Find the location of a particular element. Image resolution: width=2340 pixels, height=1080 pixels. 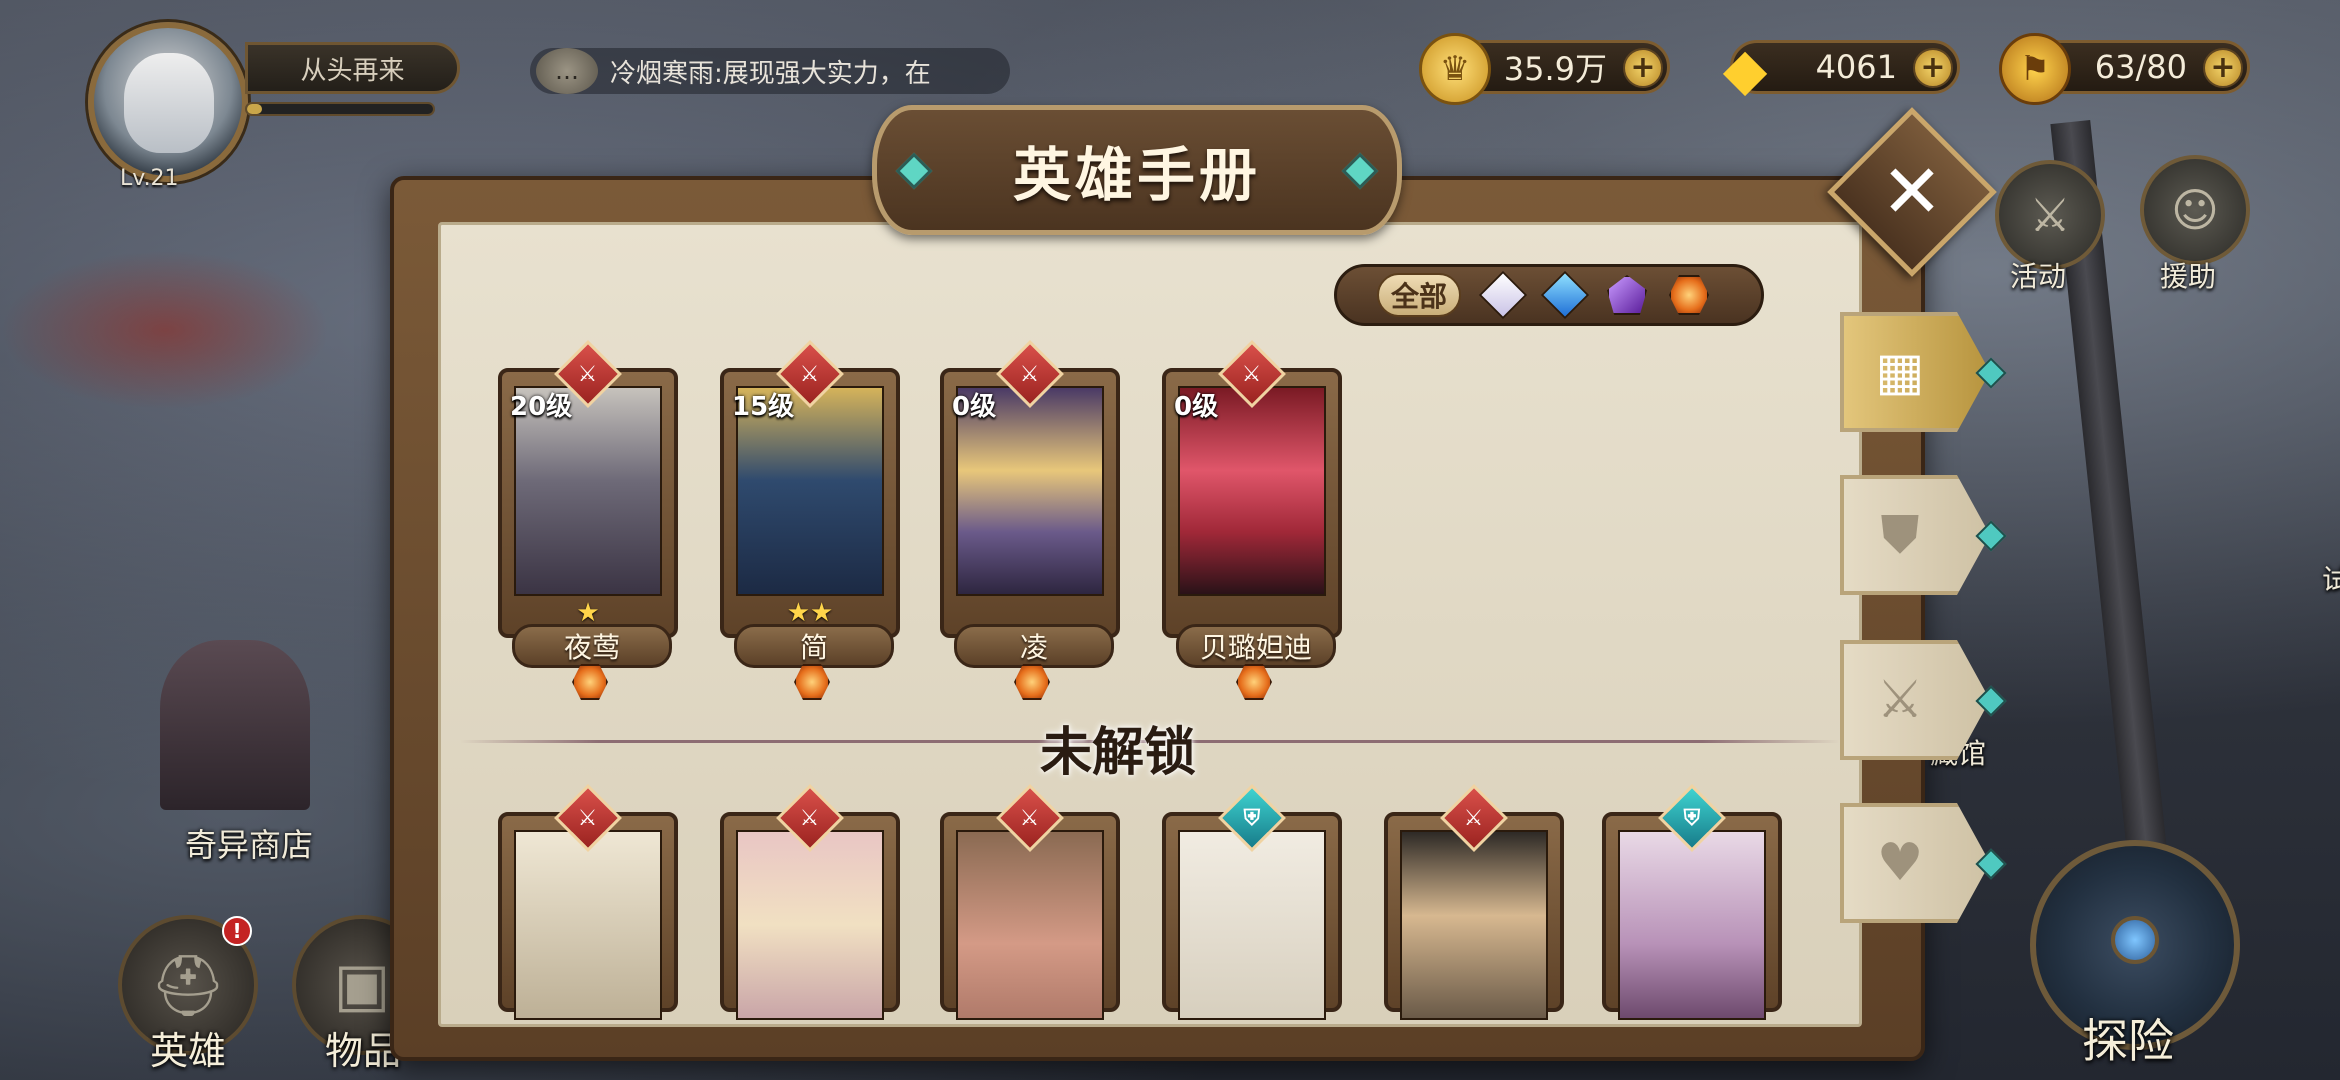

xp-bar is located at coordinates (340, 109).